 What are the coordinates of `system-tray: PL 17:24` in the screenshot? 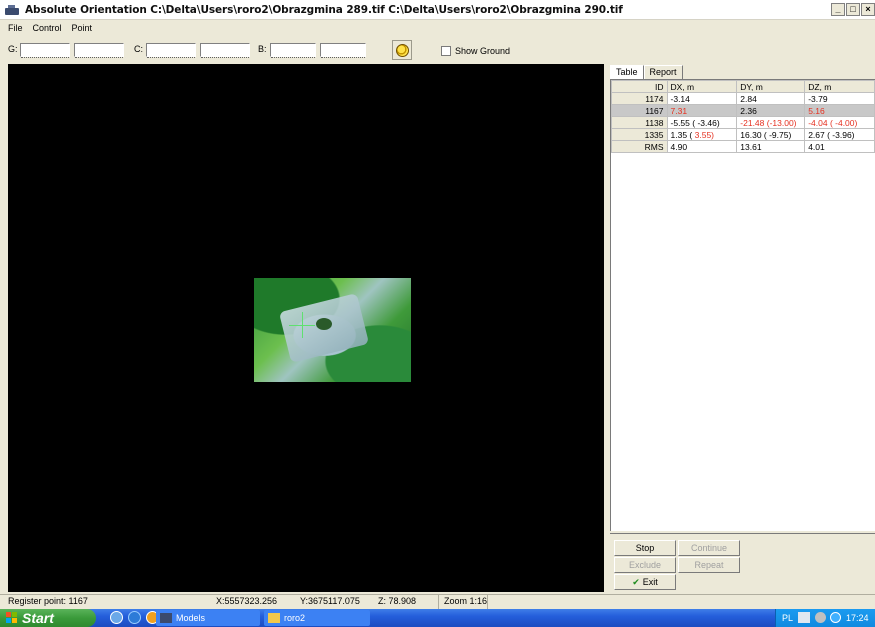 It's located at (825, 618).